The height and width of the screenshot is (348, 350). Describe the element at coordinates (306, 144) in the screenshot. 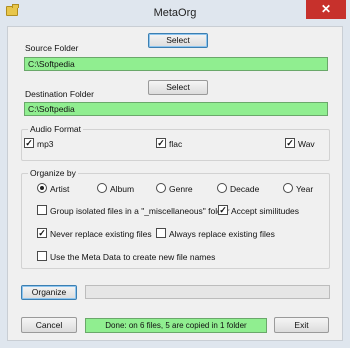

I see `wav-label: Wav` at that location.